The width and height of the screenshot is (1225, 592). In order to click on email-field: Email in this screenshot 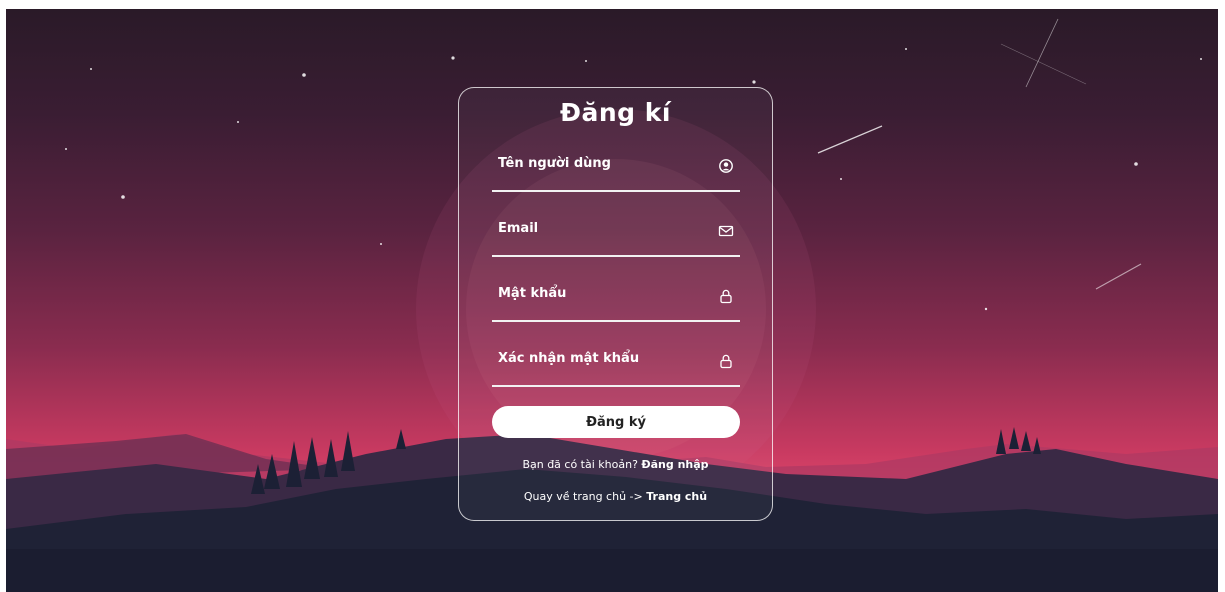, I will do `click(616, 236)`.